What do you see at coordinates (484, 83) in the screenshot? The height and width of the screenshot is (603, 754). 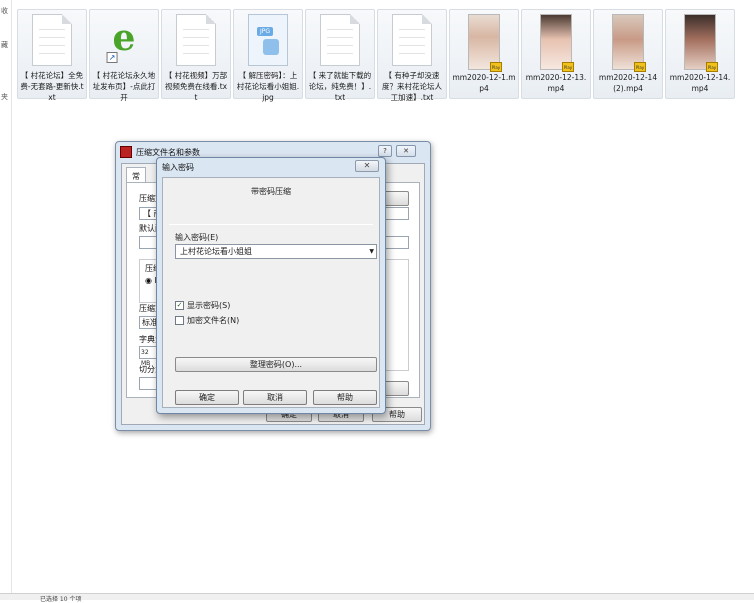 I see `file-name: mm2020-12-1.mp4` at bounding box center [484, 83].